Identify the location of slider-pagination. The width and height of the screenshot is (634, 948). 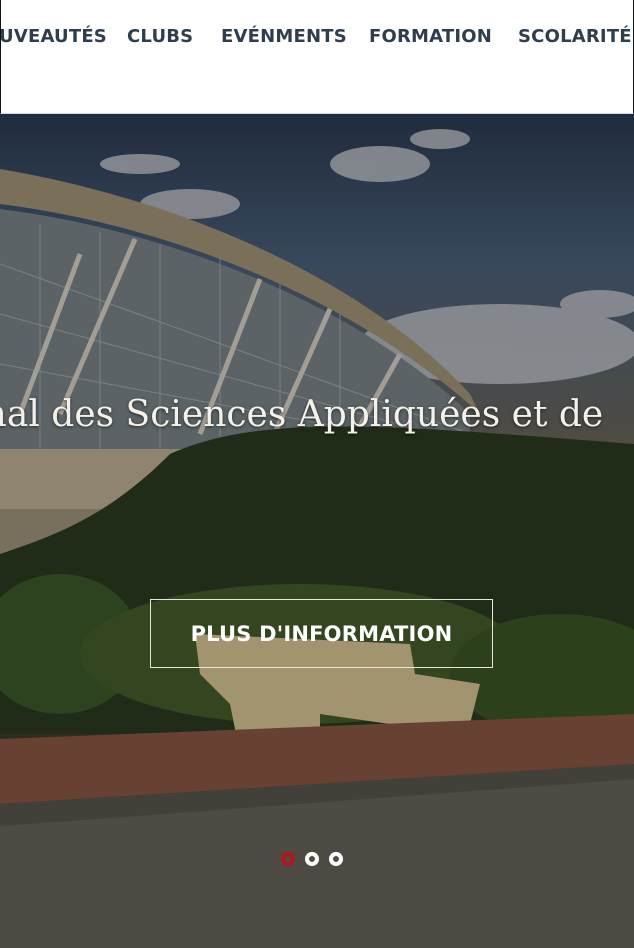
(312, 859).